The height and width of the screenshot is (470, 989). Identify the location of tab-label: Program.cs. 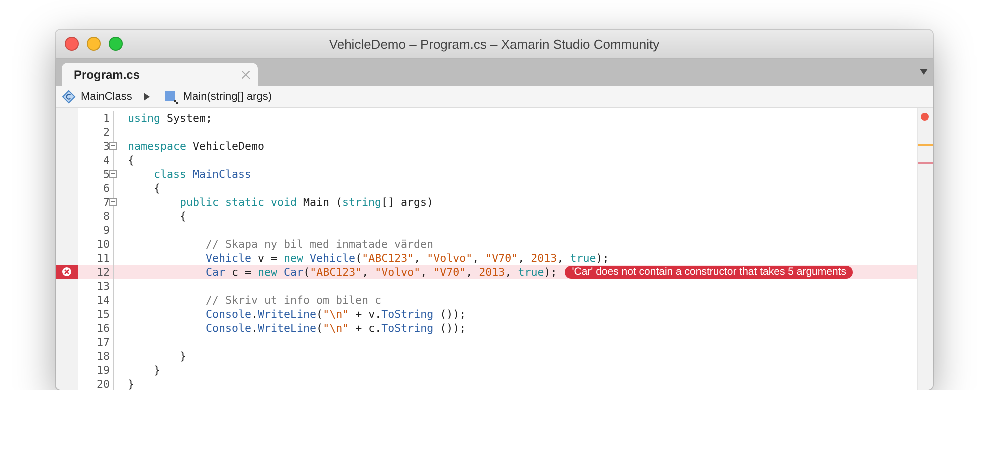
(107, 75).